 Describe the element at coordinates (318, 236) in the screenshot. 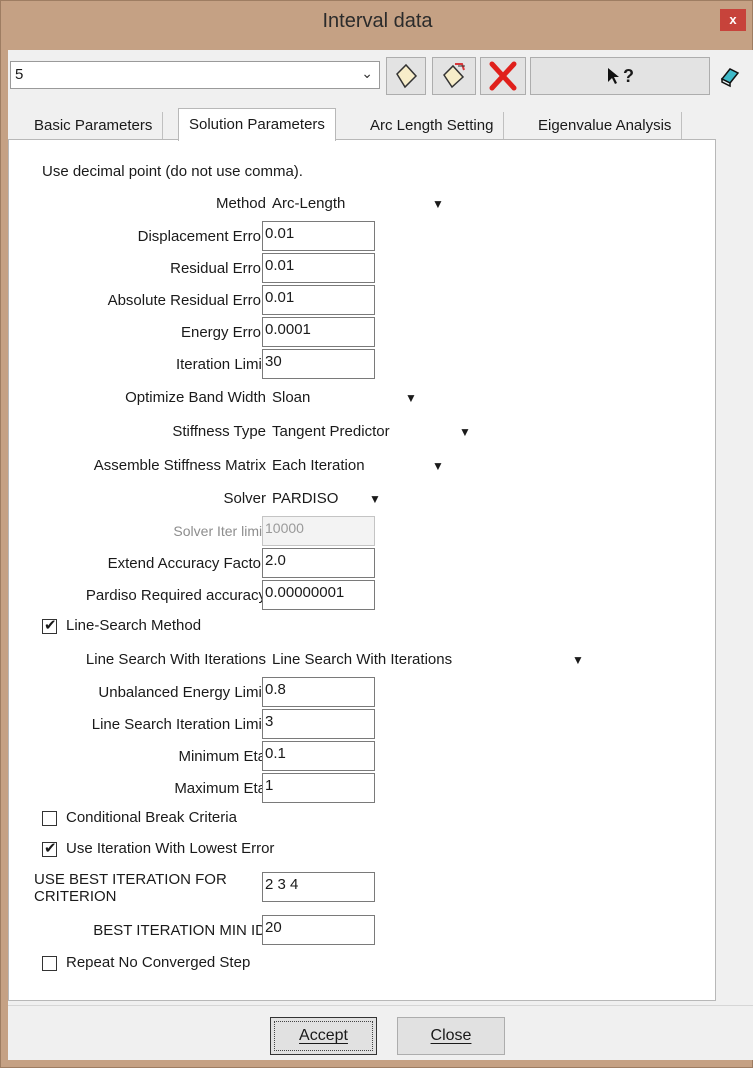

I see `displacement-error-input: 0.01` at that location.